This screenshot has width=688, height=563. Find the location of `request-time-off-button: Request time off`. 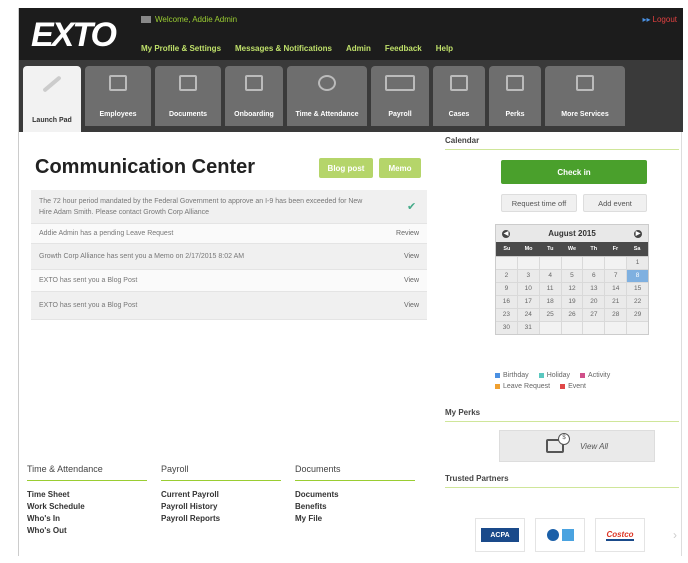

request-time-off-button: Request time off is located at coordinates (539, 203).